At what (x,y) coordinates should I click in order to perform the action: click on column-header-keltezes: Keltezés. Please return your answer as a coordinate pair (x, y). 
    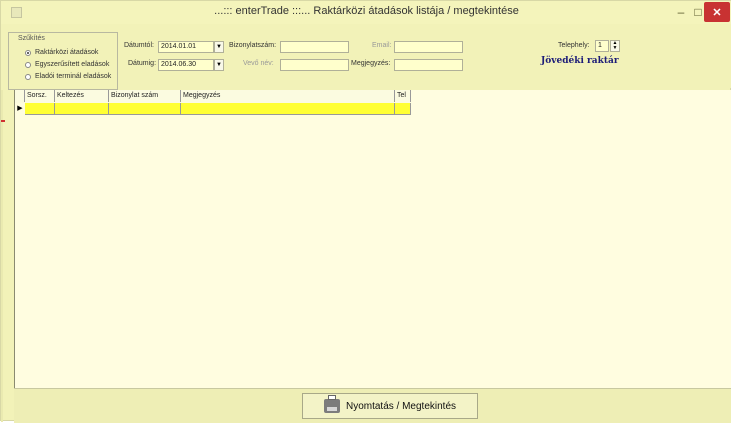
    Looking at the image, I should click on (82, 96).